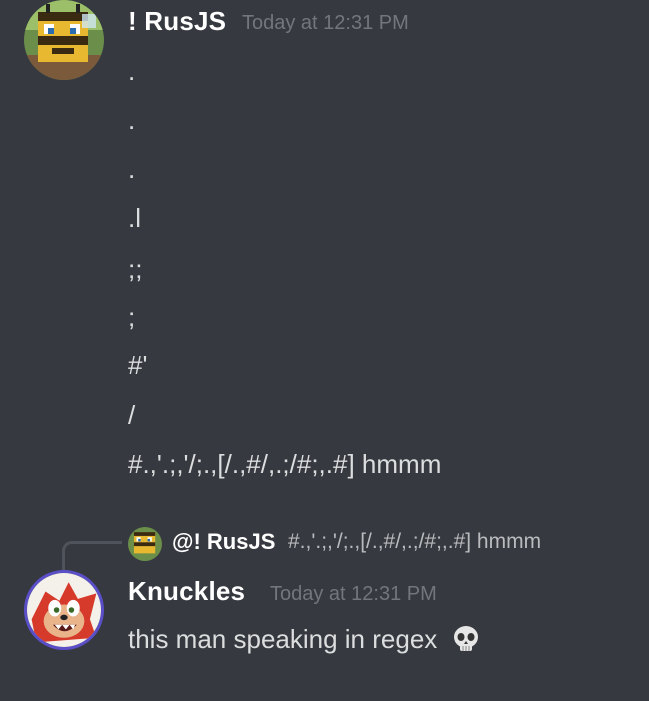  Describe the element at coordinates (223, 542) in the screenshot. I see `reply-mention: @! RusJS` at that location.